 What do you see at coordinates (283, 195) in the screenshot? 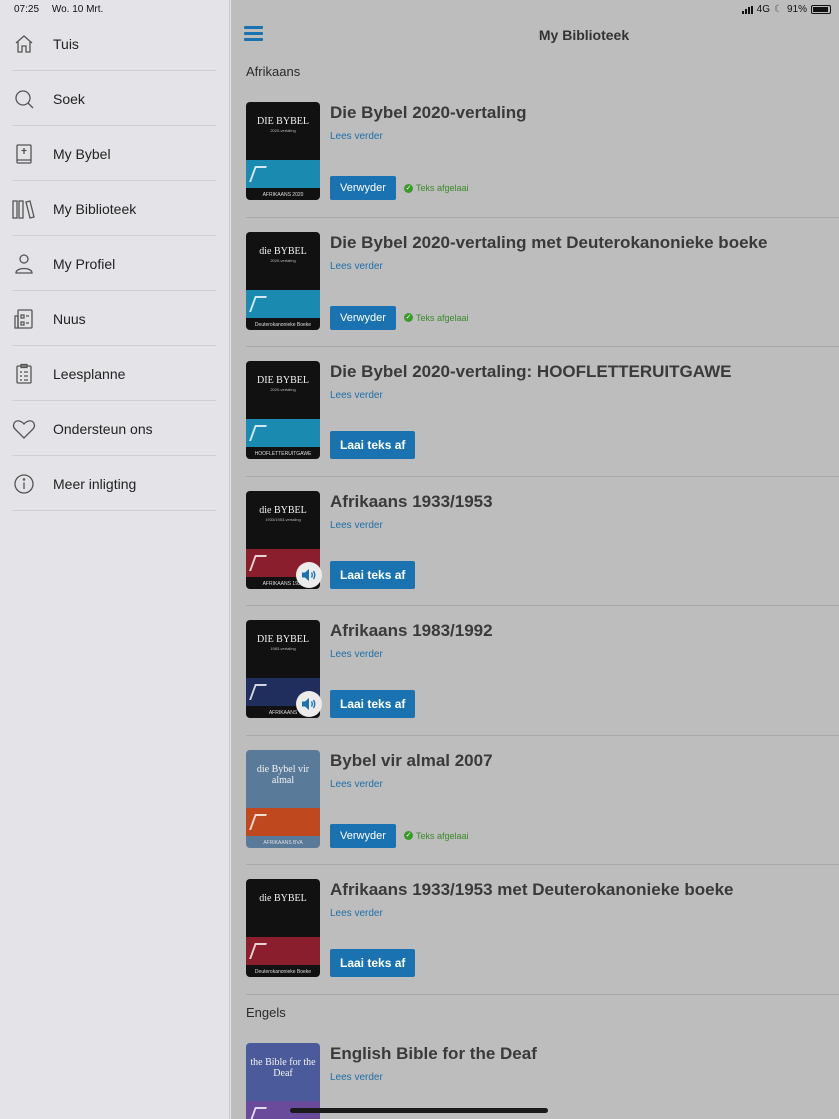
I see `cover-footer: AFRIKAANS 2020` at bounding box center [283, 195].